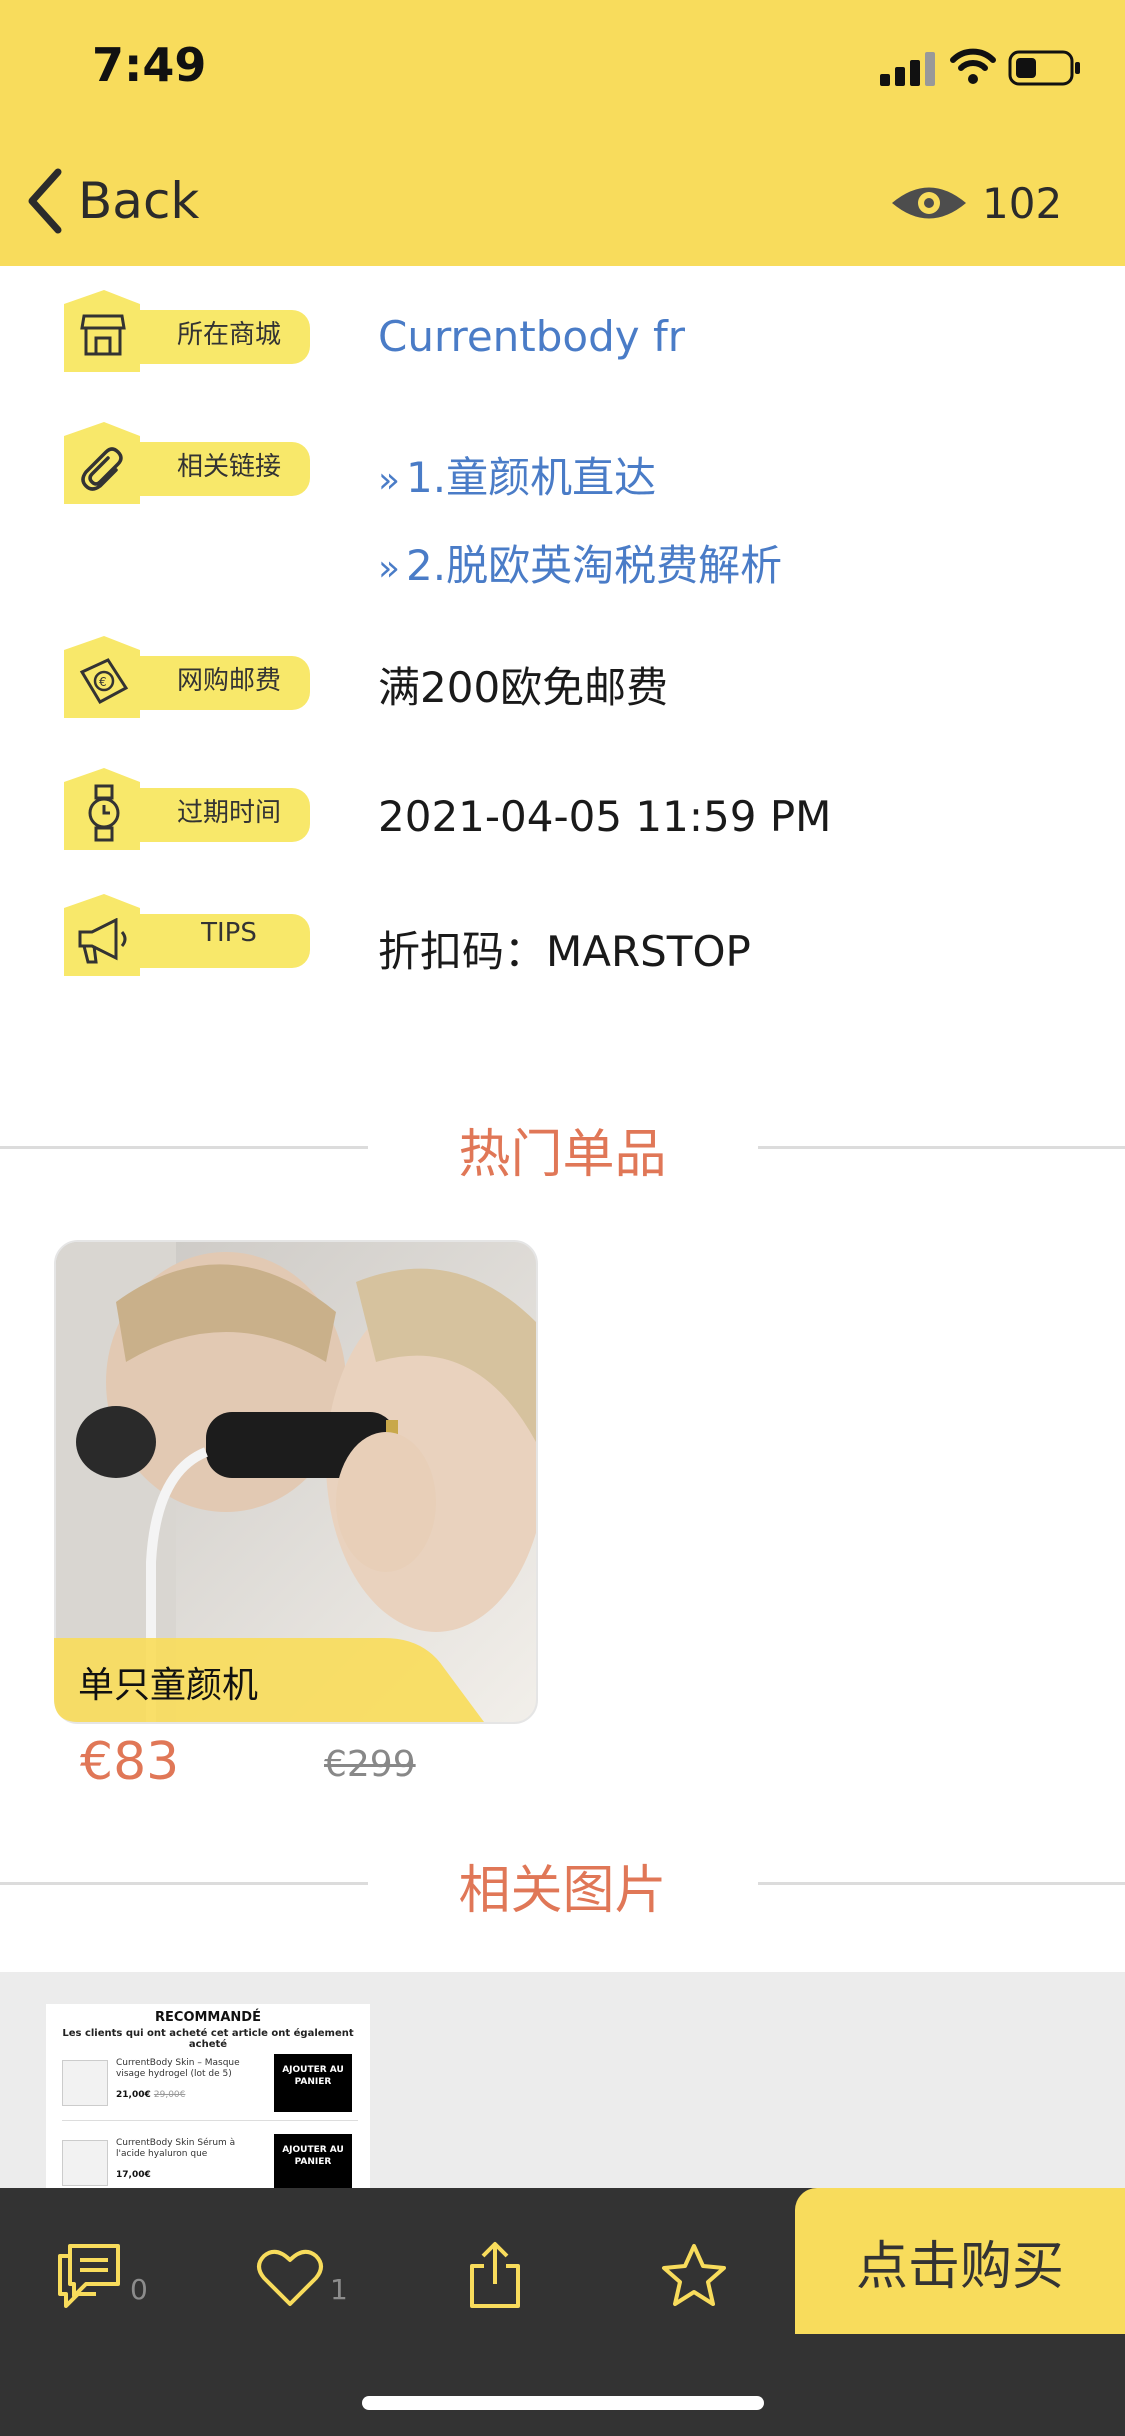  What do you see at coordinates (960, 2261) in the screenshot?
I see `buy-button: 点击购买` at bounding box center [960, 2261].